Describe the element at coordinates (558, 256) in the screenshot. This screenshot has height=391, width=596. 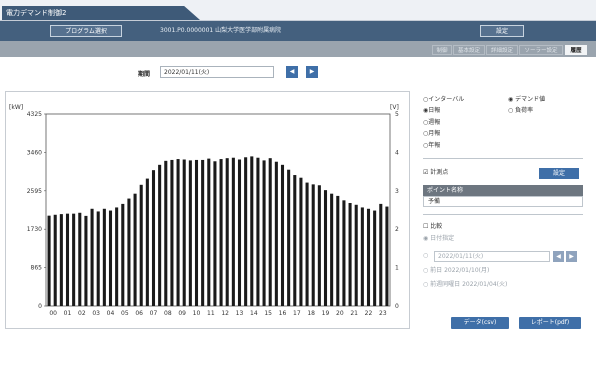
I see `compare-prev-button: ◀` at that location.